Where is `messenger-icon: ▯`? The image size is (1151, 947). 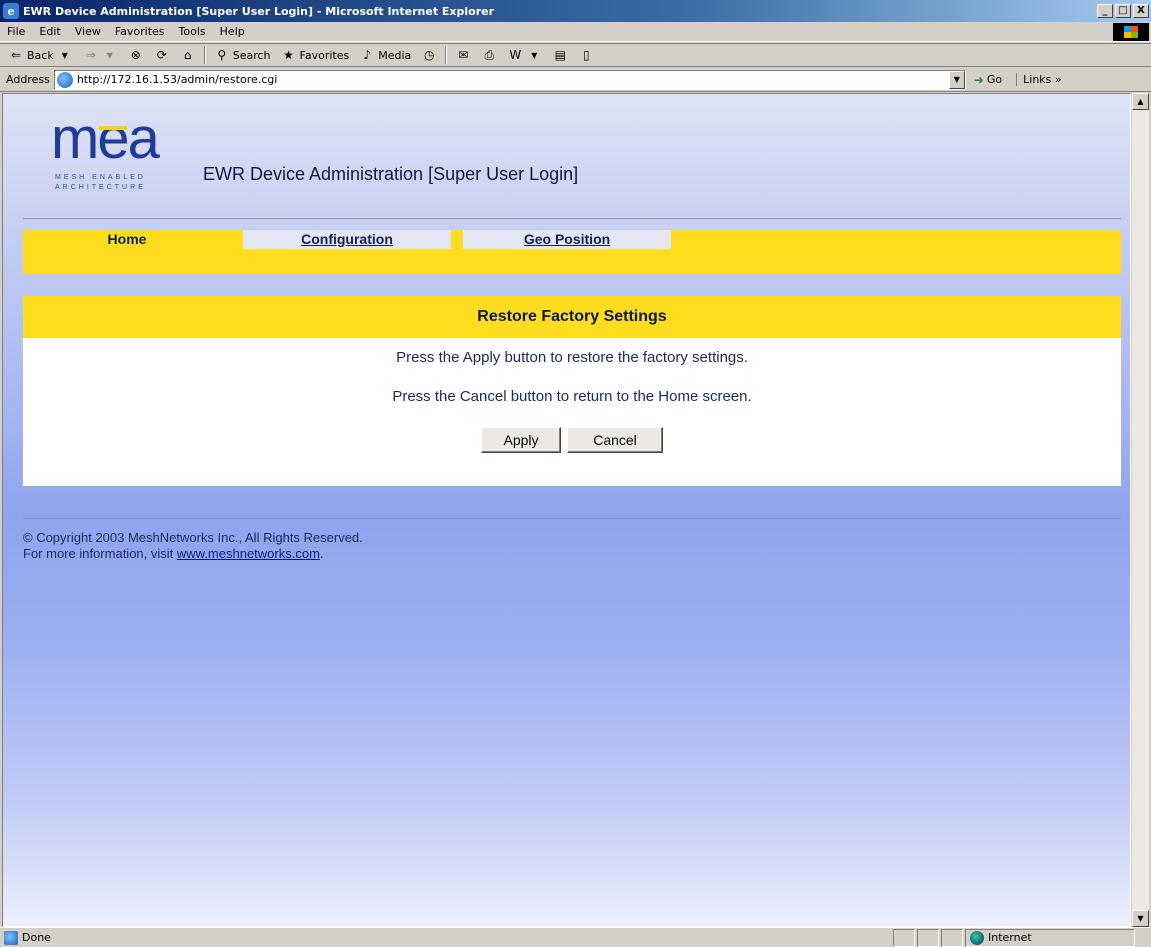 messenger-icon: ▯ is located at coordinates (586, 55).